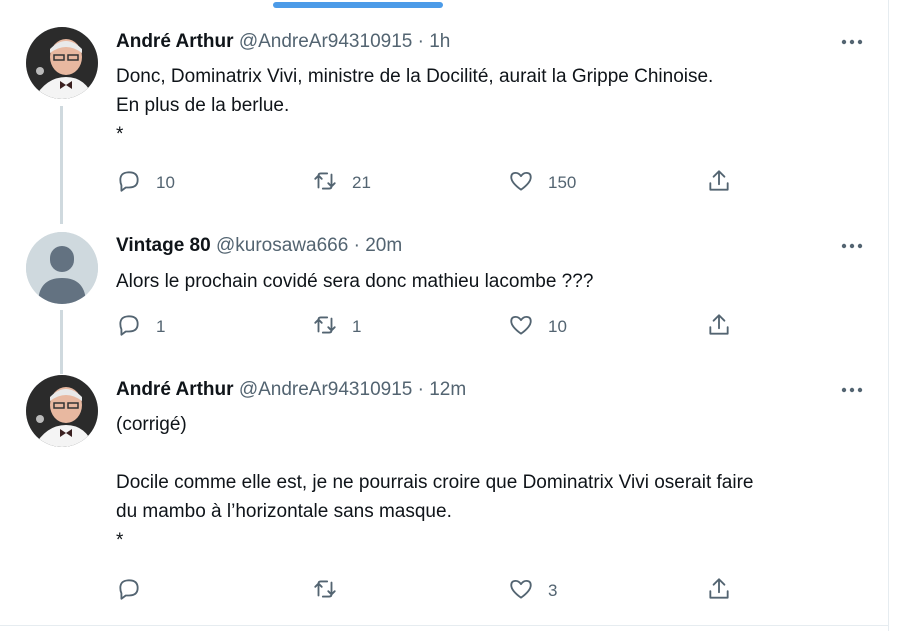 The image size is (900, 631). I want to click on reply-count: 1, so click(161, 326).